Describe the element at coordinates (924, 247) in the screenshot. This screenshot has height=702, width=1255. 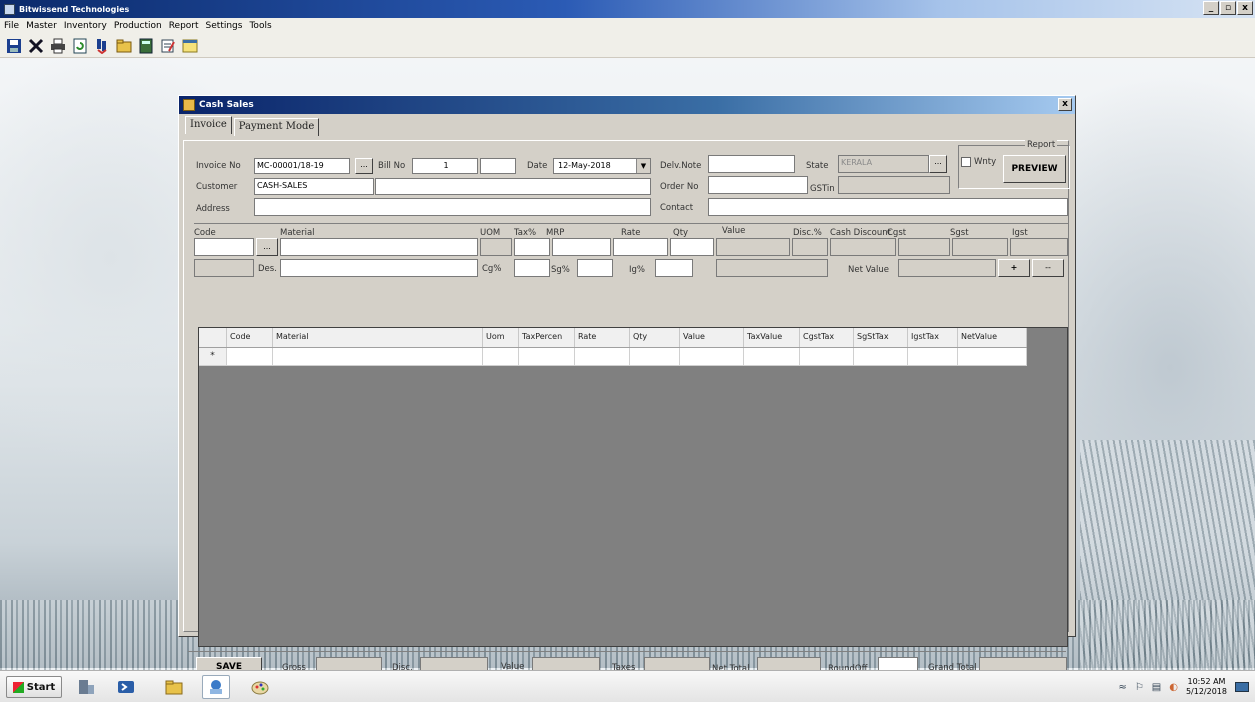
I see `entry-cgst-field` at that location.